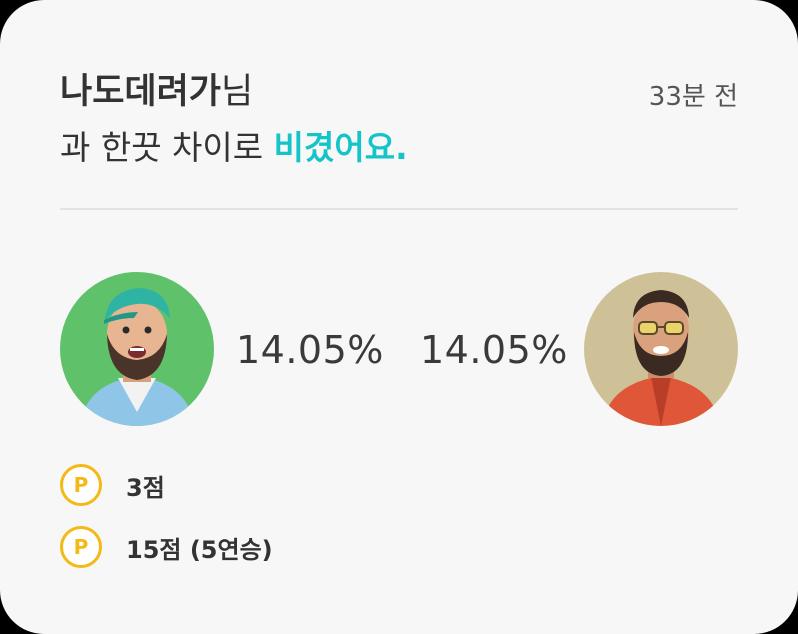  What do you see at coordinates (399, 120) in the screenshot?
I see `match-header: 나도데려가님 33분 전 과 한끗 차이로 비겼어요.` at bounding box center [399, 120].